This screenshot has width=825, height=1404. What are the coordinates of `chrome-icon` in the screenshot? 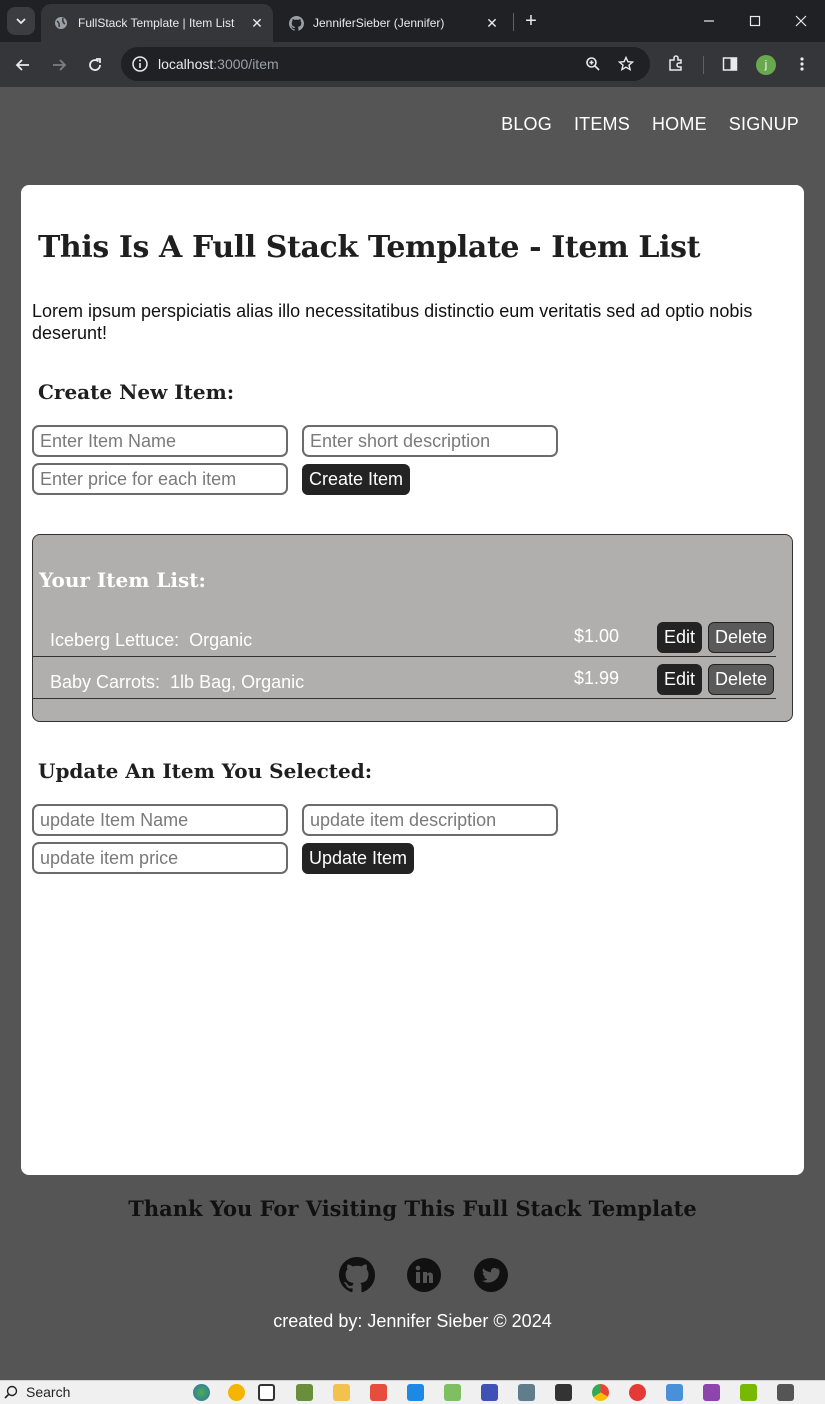 It's located at (600, 1392).